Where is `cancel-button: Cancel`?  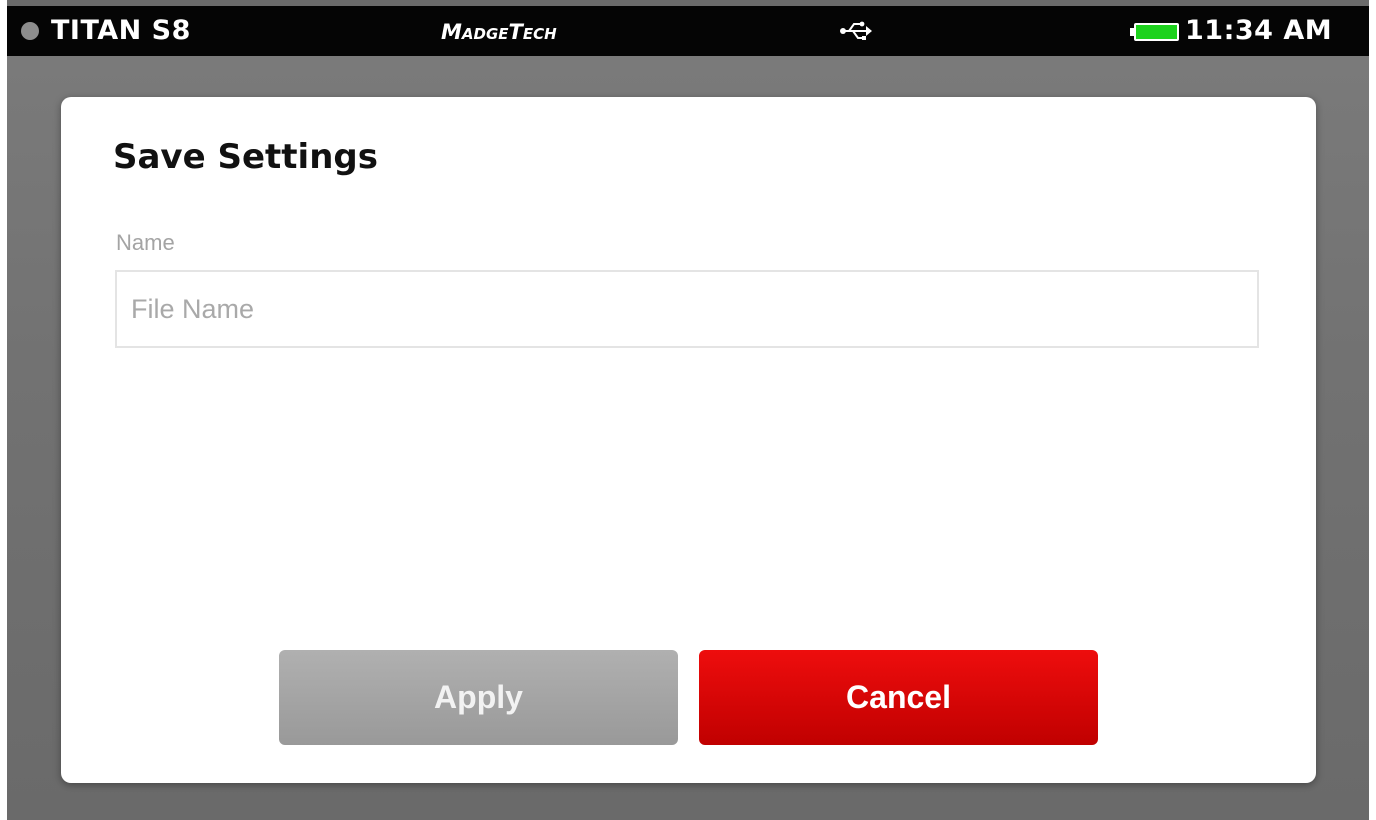
cancel-button: Cancel is located at coordinates (898, 697).